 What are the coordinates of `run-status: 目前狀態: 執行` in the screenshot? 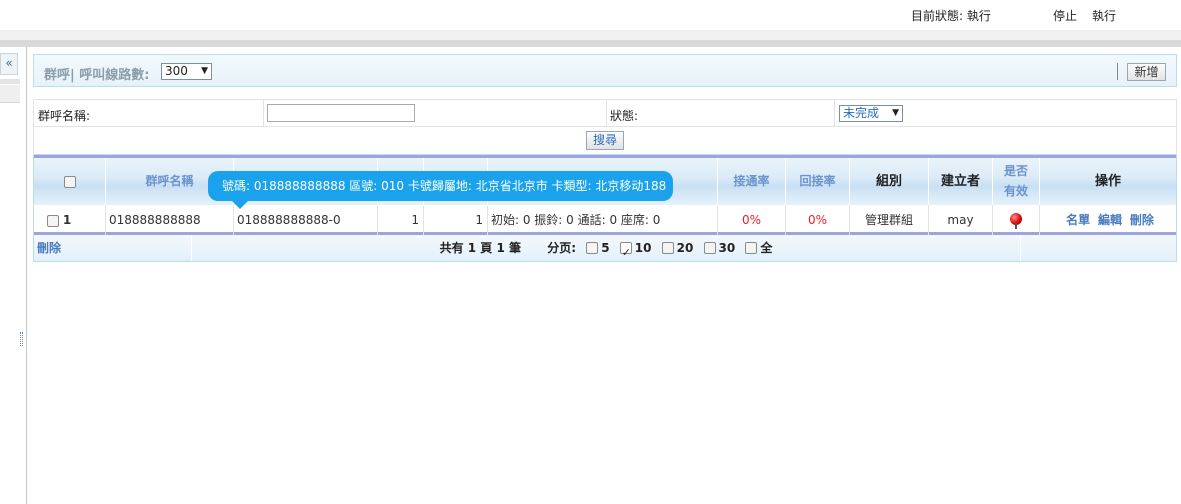 It's located at (951, 16).